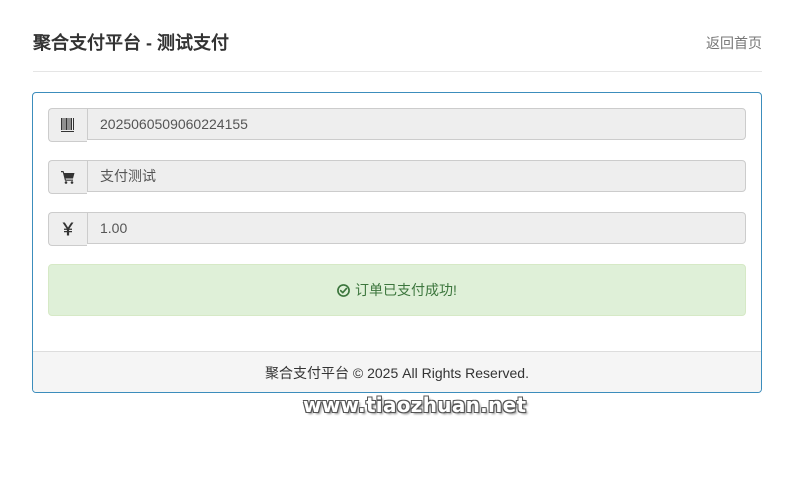 The height and width of the screenshot is (489, 805). I want to click on yen-icon-svg, so click(68, 229).